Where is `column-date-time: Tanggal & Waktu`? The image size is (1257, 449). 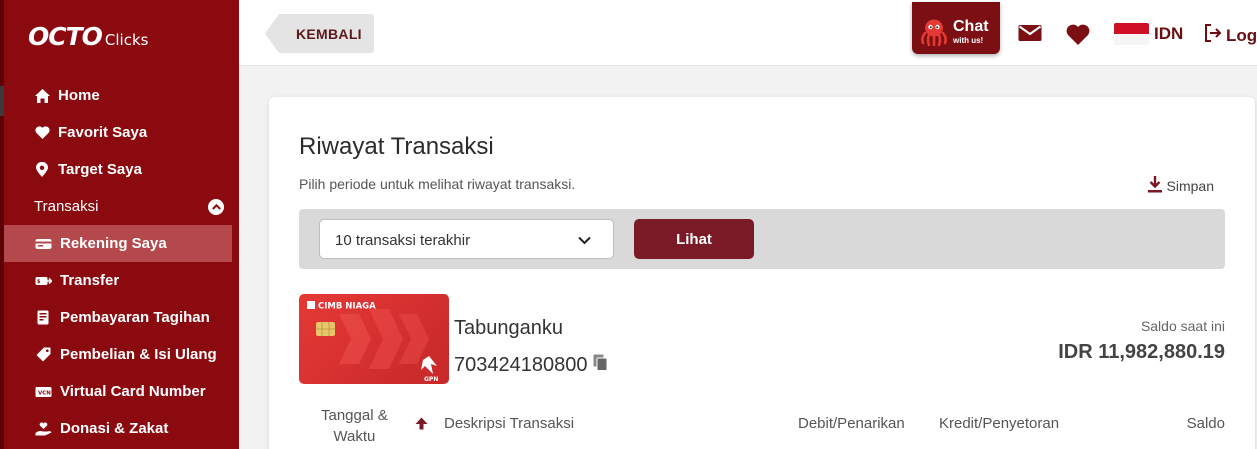 column-date-time: Tanggal & Waktu is located at coordinates (354, 426).